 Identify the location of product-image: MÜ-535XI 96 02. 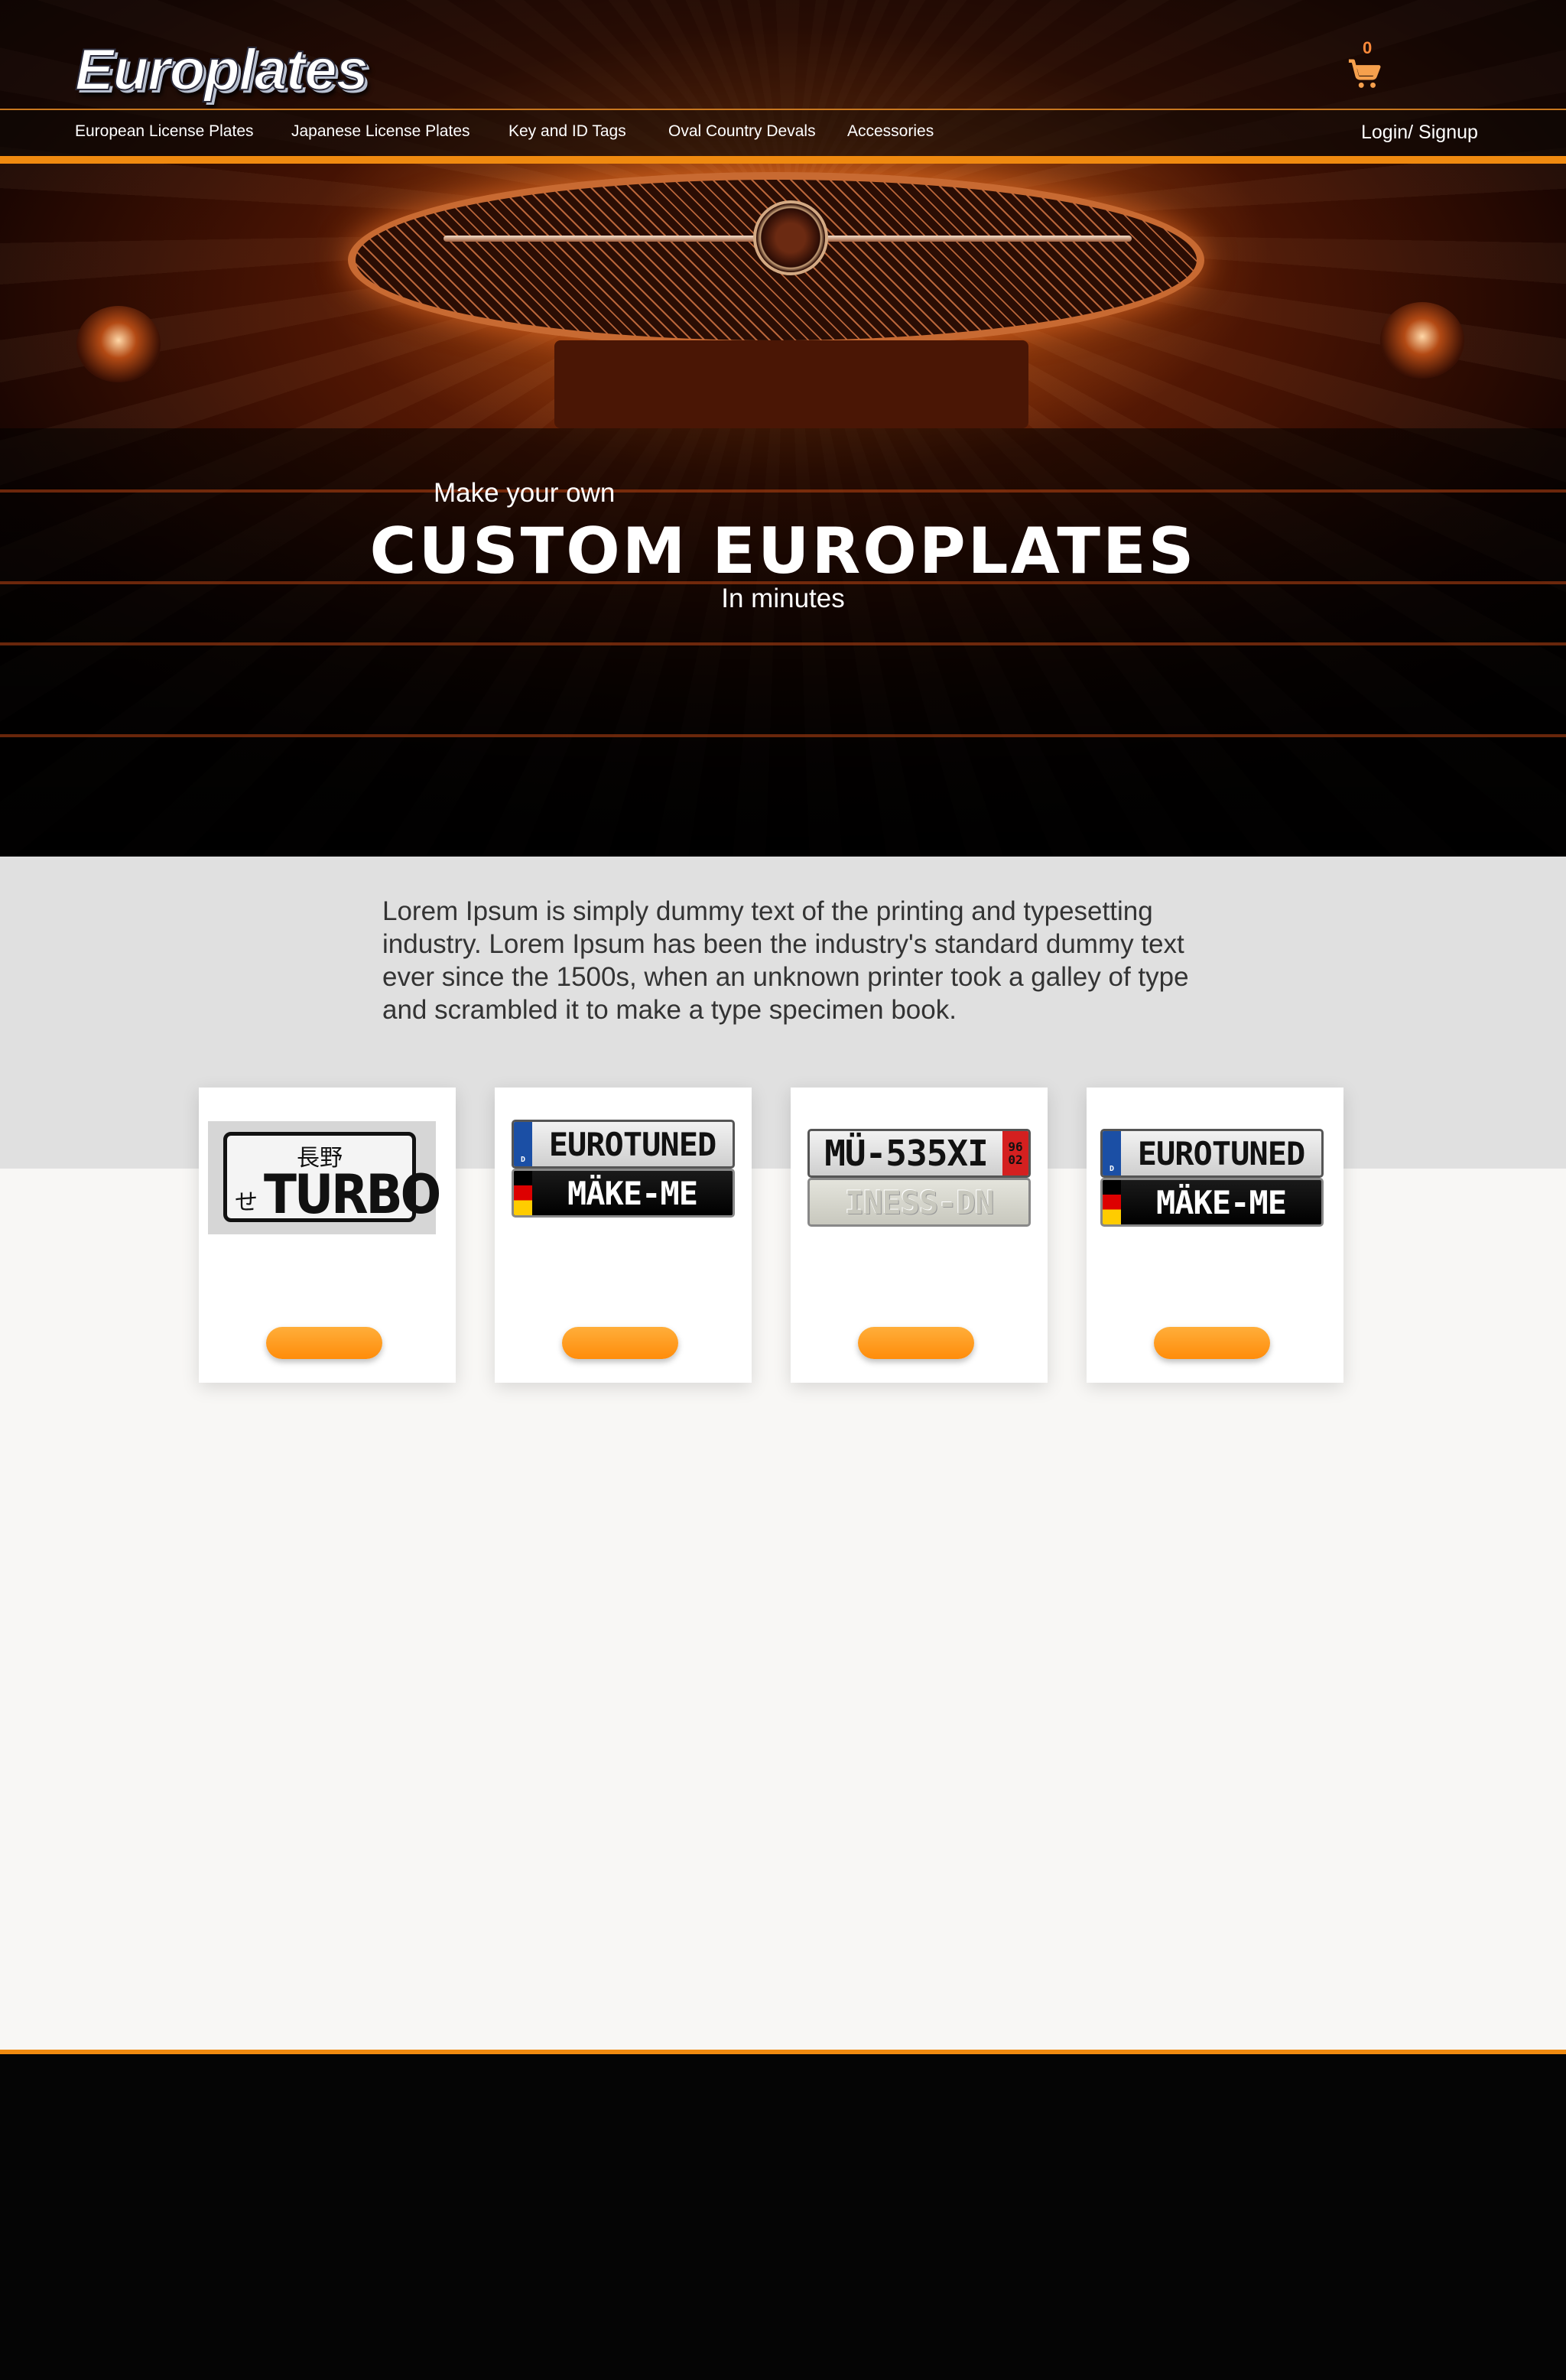
(919, 1153).